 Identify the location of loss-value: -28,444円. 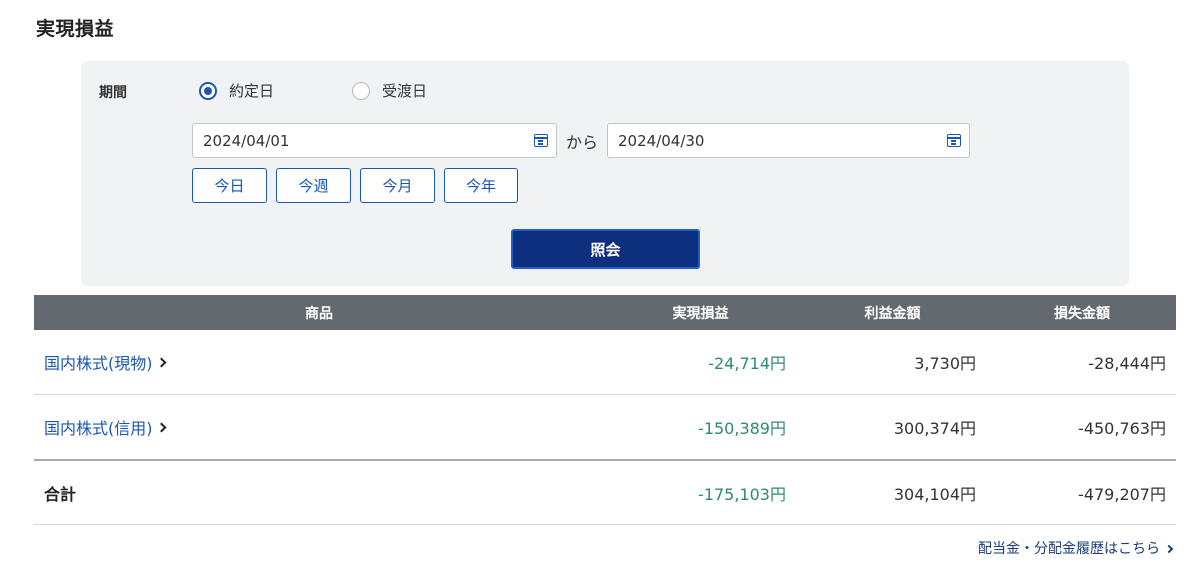
(1127, 363).